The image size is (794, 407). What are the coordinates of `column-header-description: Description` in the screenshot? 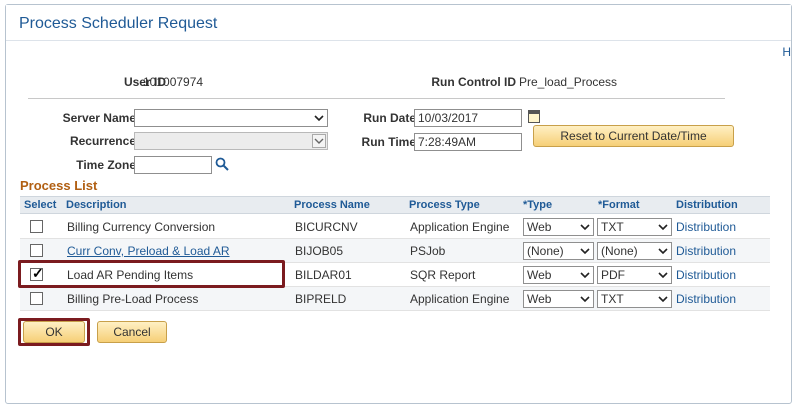 It's located at (96, 205).